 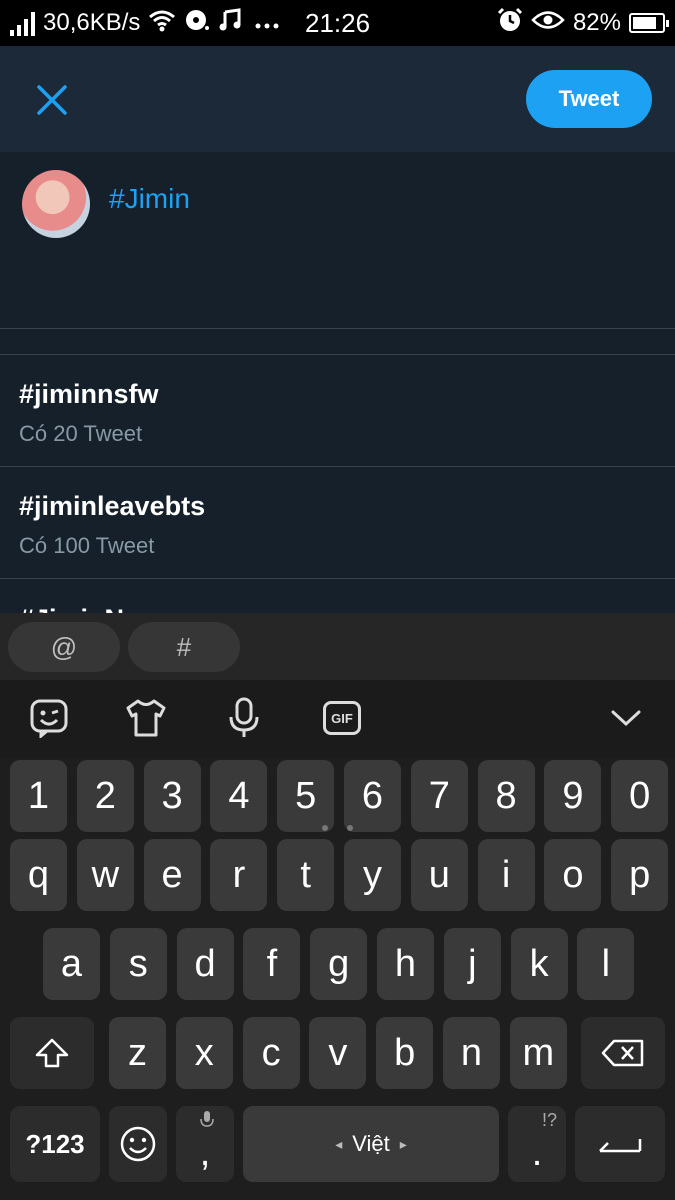 I want to click on letter-key: o, so click(x=573, y=875).